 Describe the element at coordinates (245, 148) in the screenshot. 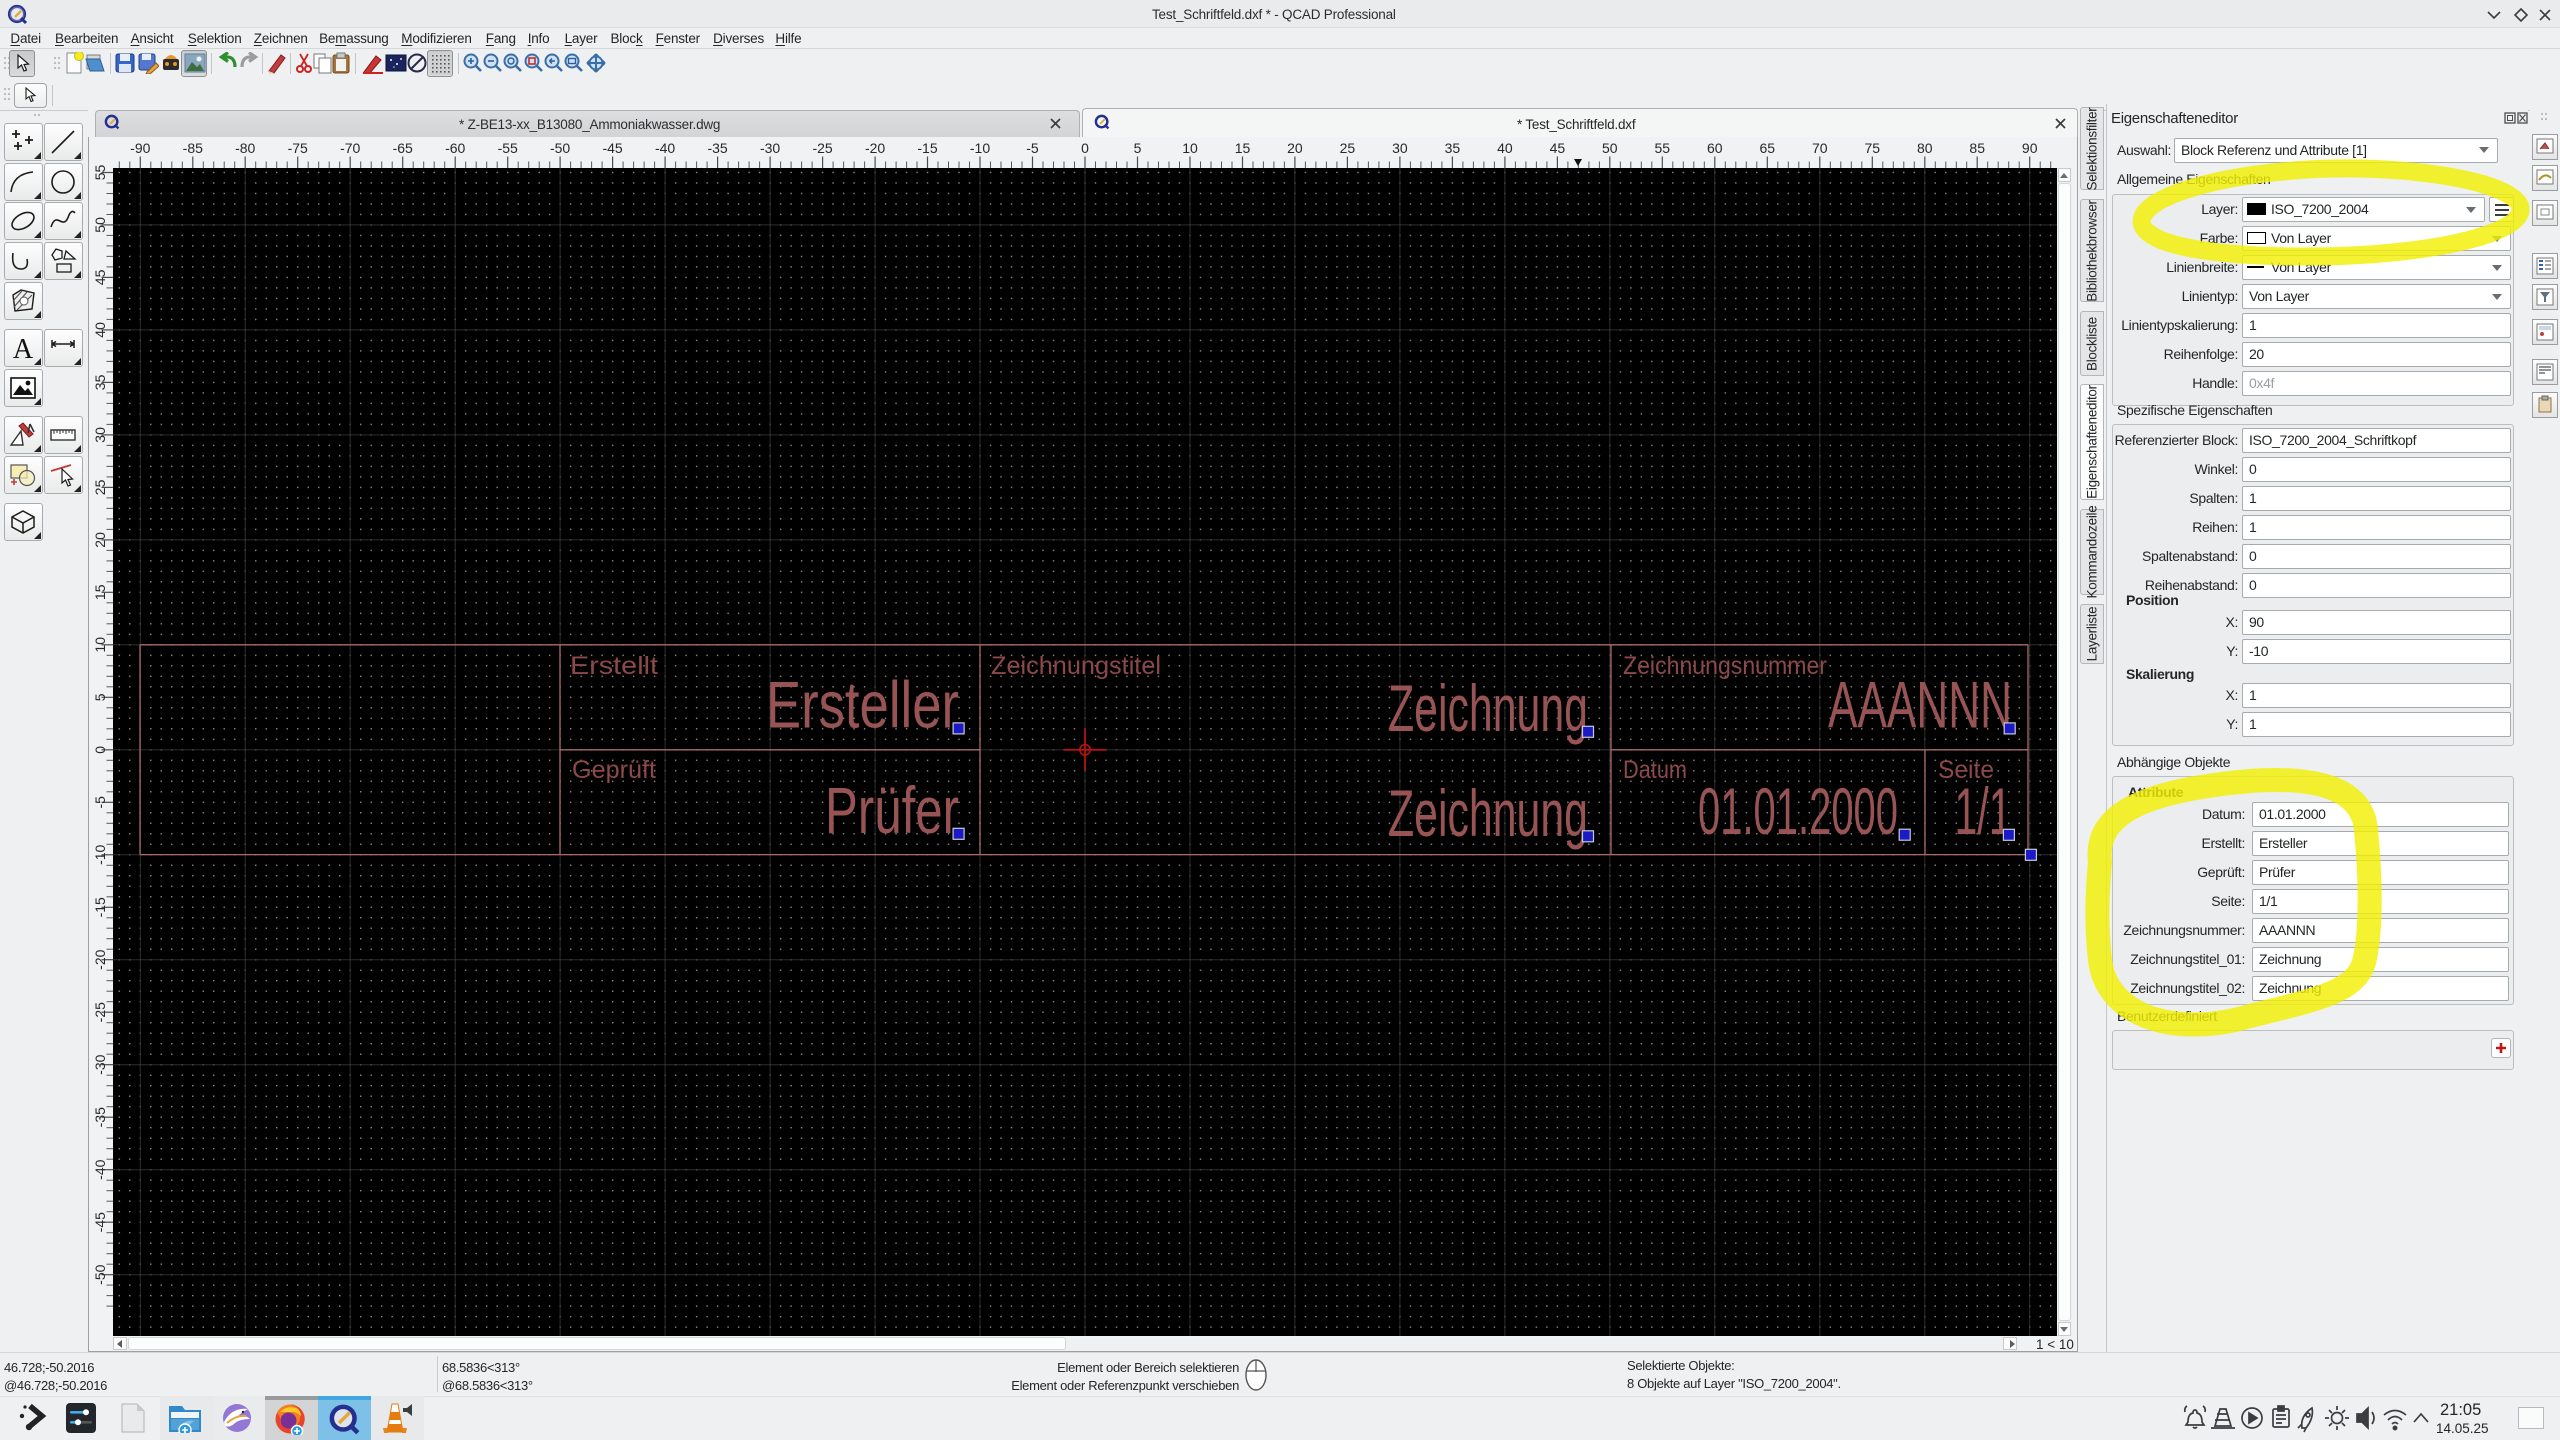

I see `svg-text: -80` at that location.